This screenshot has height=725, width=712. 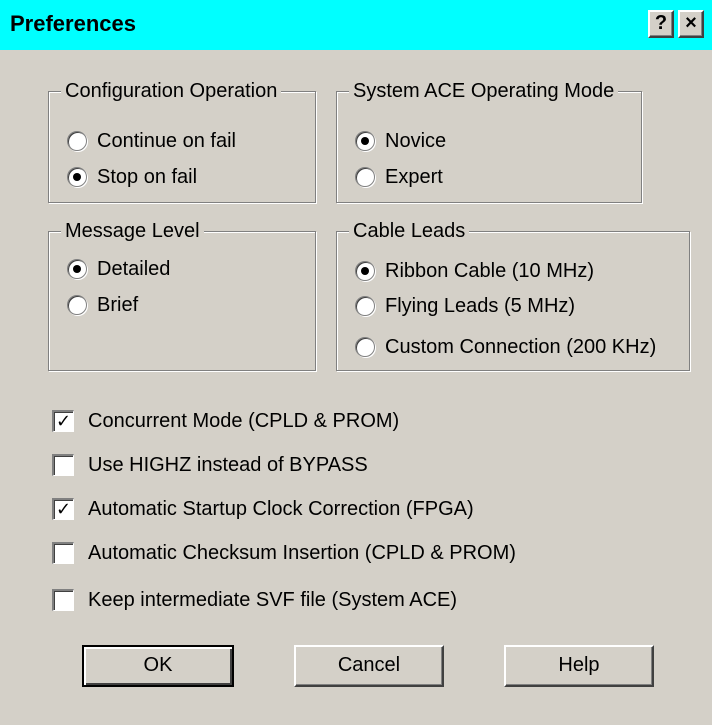 I want to click on radio-detailed: Detailed, so click(x=118, y=269).